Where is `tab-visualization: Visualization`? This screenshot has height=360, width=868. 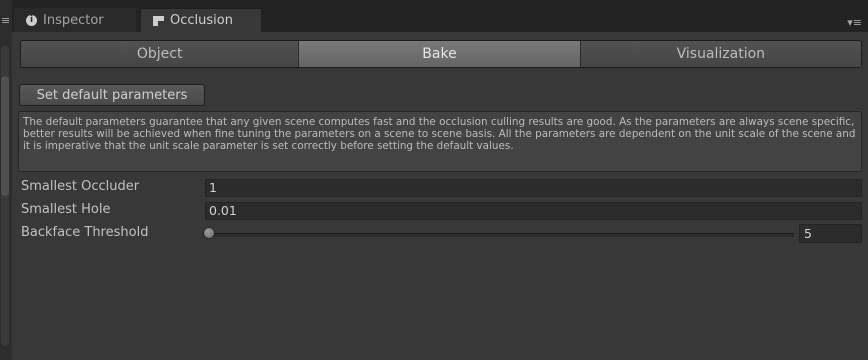
tab-visualization: Visualization is located at coordinates (720, 54).